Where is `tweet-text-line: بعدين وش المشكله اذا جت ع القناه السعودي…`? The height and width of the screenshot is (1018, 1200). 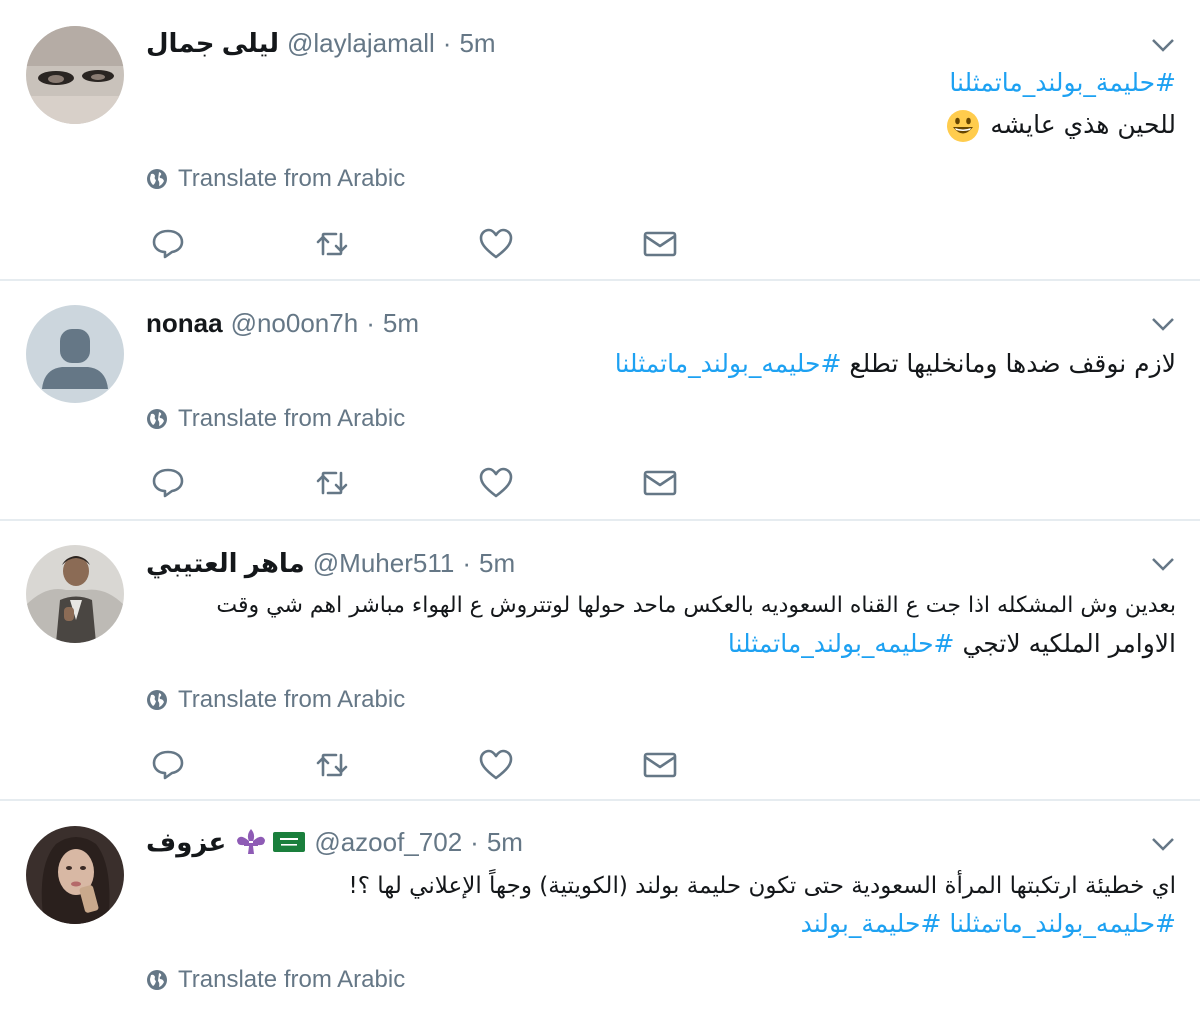
tweet-text-line: بعدين وش المشكله اذا جت ع القناه السعودي… is located at coordinates (696, 606).